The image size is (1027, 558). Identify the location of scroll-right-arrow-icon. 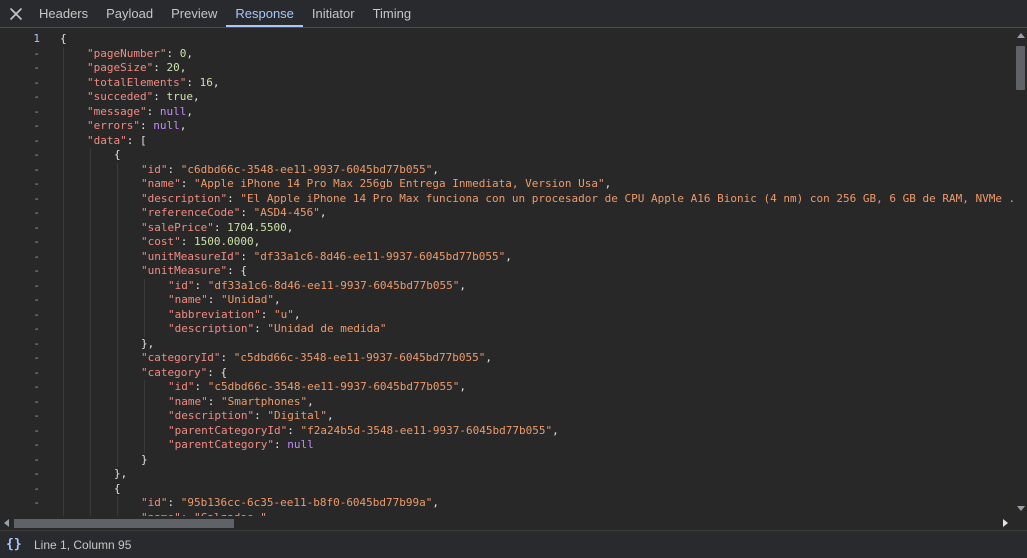
(1005, 523).